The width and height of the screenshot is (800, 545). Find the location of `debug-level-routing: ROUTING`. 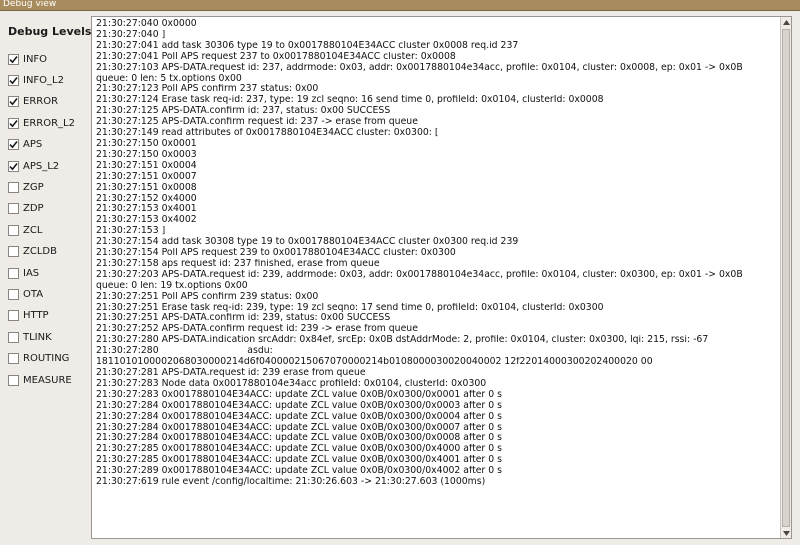

debug-level-routing: ROUTING is located at coordinates (38, 359).